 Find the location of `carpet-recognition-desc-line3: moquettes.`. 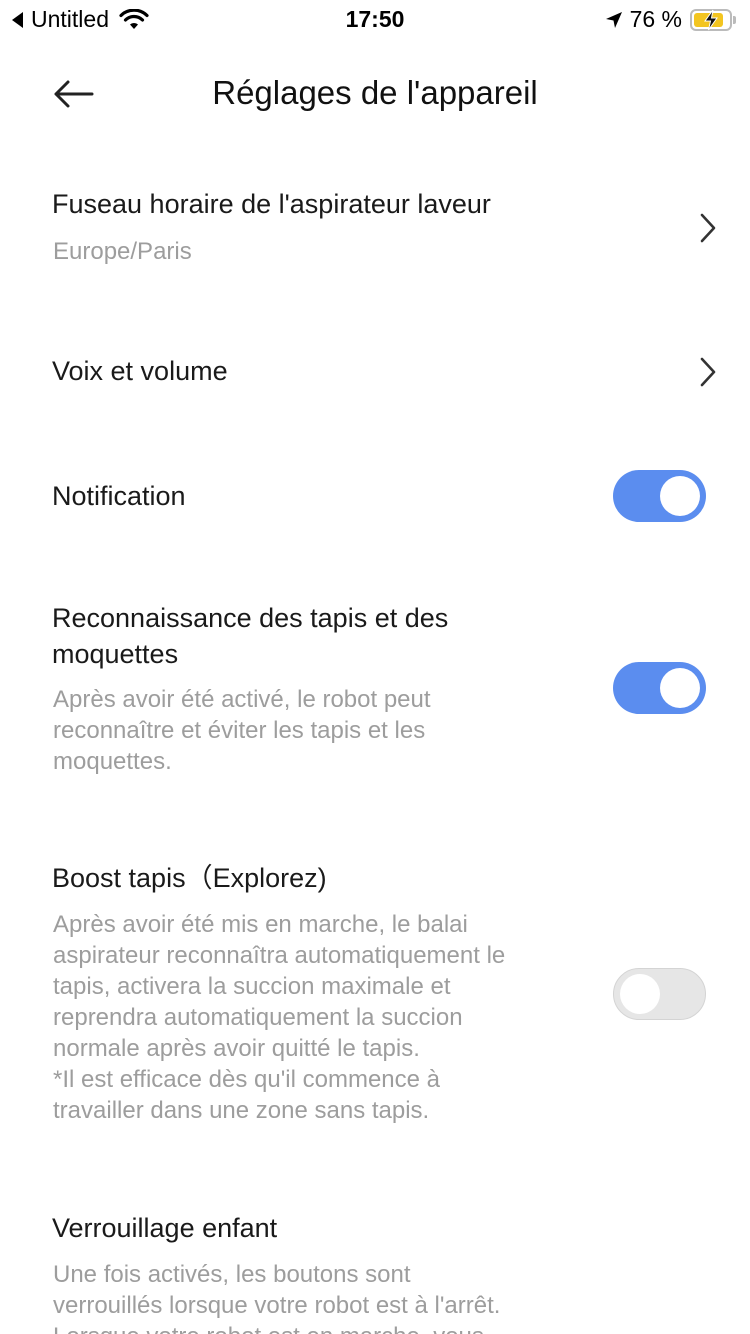

carpet-recognition-desc-line3: moquettes. is located at coordinates (112, 761).